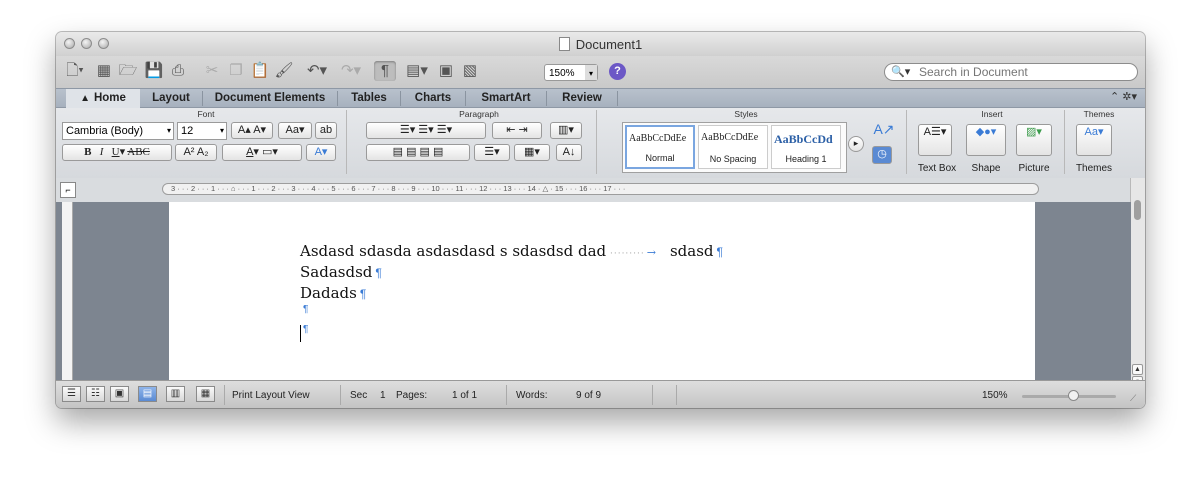 Image resolution: width=1200 pixels, height=485 pixels. What do you see at coordinates (326, 130) in the screenshot?
I see `clear-formatting-icon: ab` at bounding box center [326, 130].